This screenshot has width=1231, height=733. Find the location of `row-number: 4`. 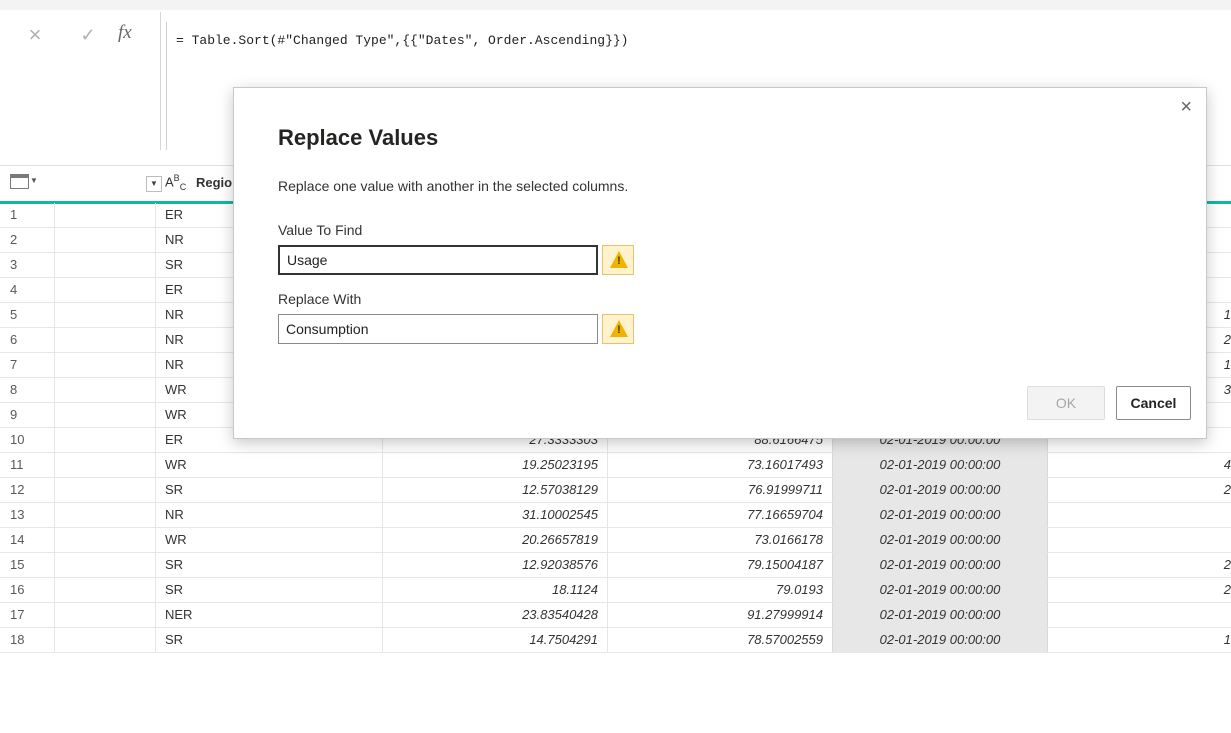

row-number: 4 is located at coordinates (27, 290).